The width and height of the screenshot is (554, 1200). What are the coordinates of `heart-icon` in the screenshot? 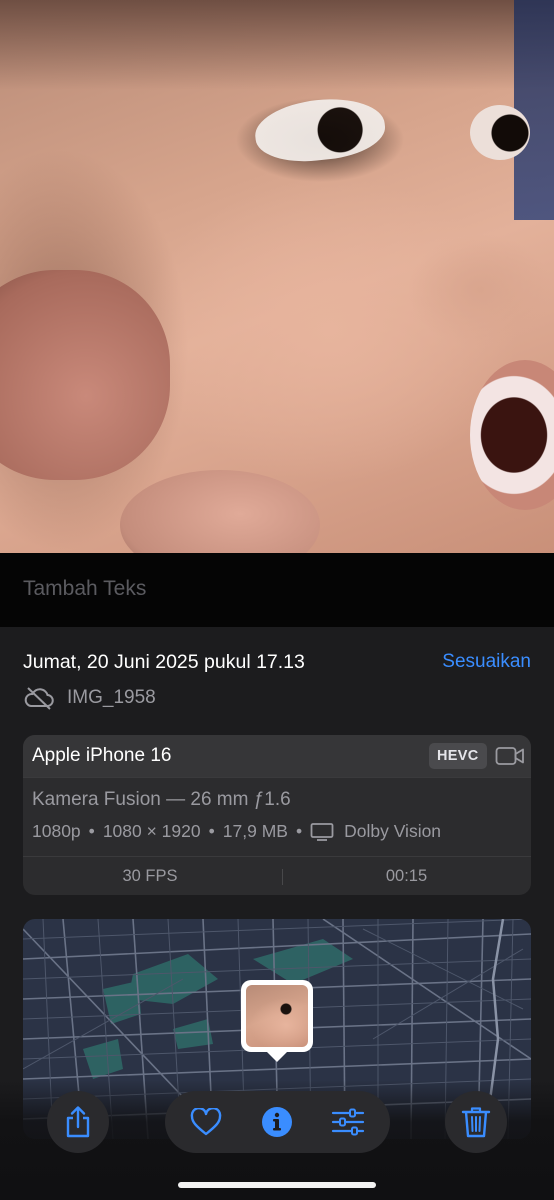 It's located at (206, 1122).